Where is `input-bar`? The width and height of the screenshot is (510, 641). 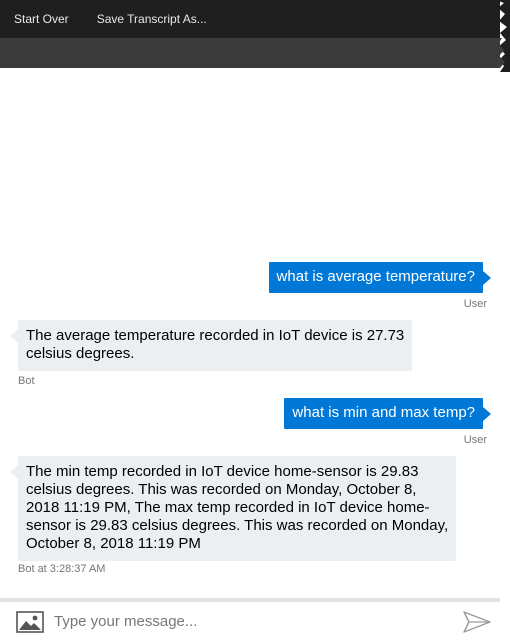 input-bar is located at coordinates (250, 619).